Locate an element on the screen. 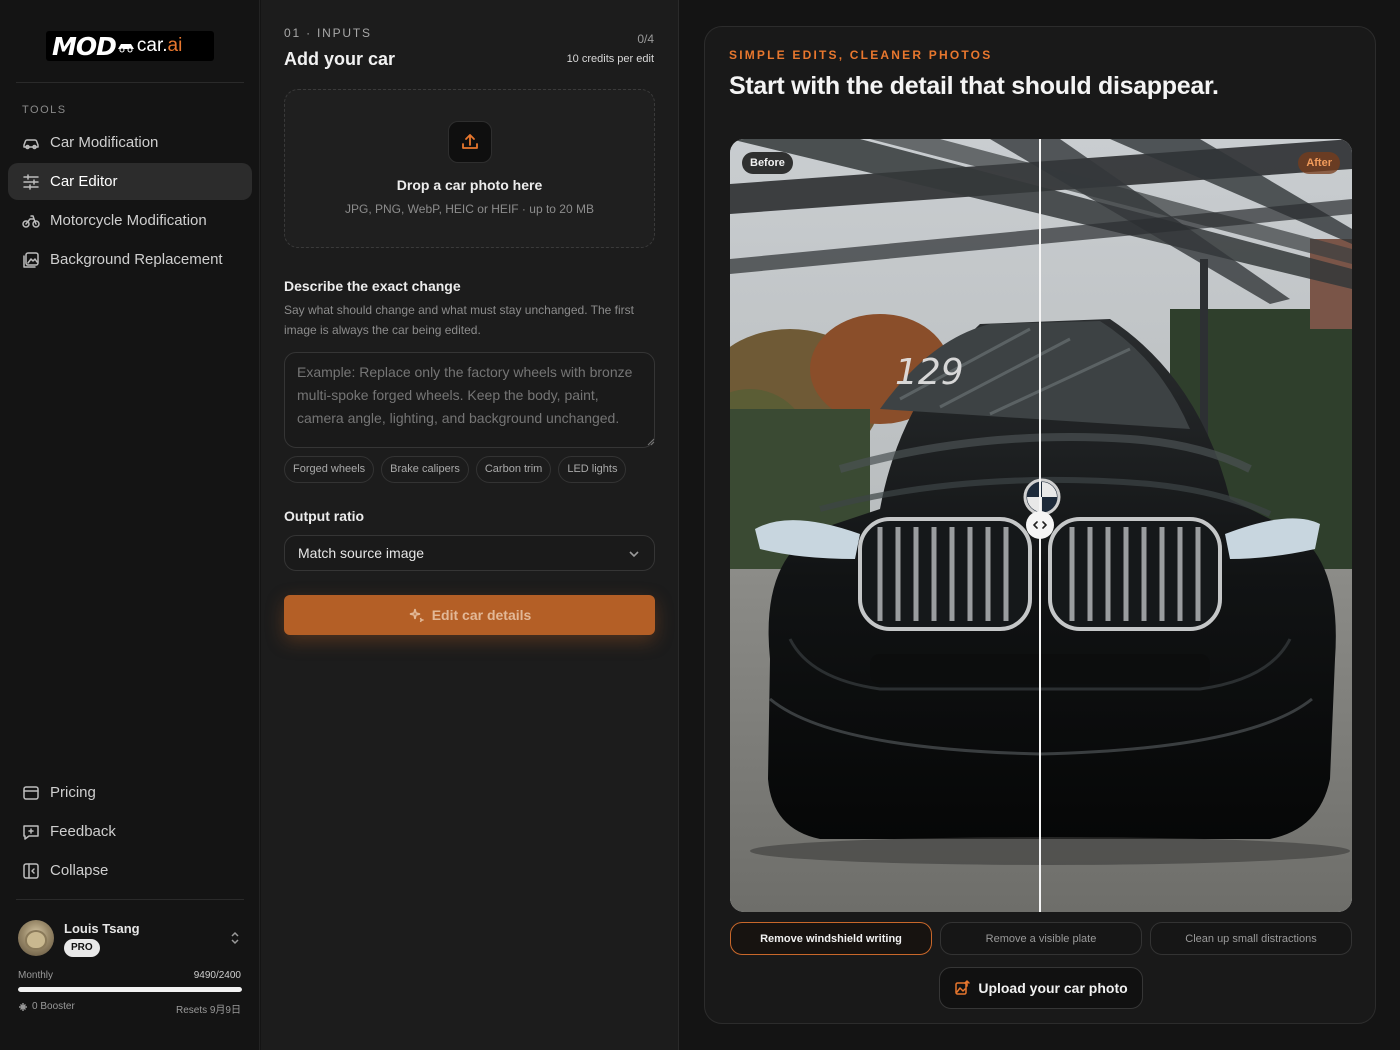 This screenshot has width=1400, height=1050. sidebar-item-background-replacement: Background Replacement is located at coordinates (130, 259).